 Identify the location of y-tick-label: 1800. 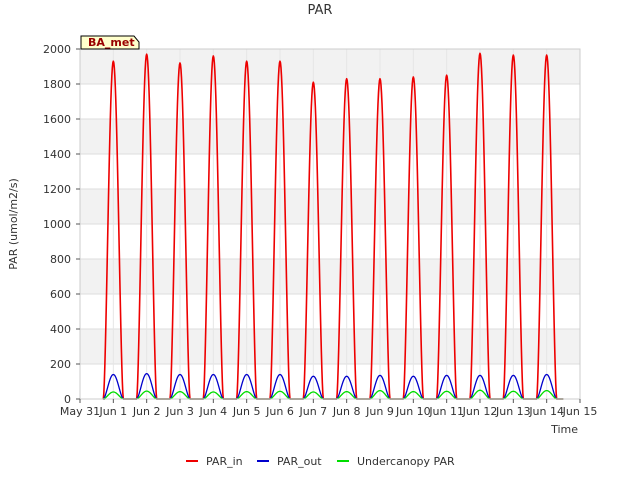
(57, 84).